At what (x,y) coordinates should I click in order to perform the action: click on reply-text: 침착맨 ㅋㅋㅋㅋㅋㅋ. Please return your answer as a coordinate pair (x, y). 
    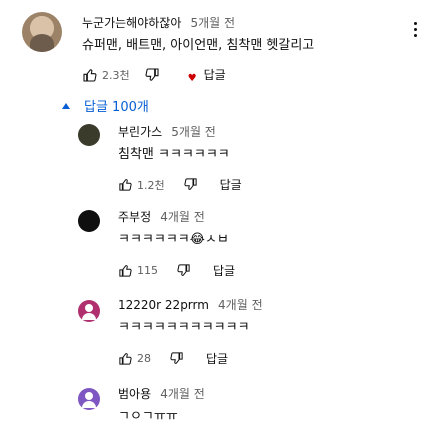
    Looking at the image, I should click on (174, 154).